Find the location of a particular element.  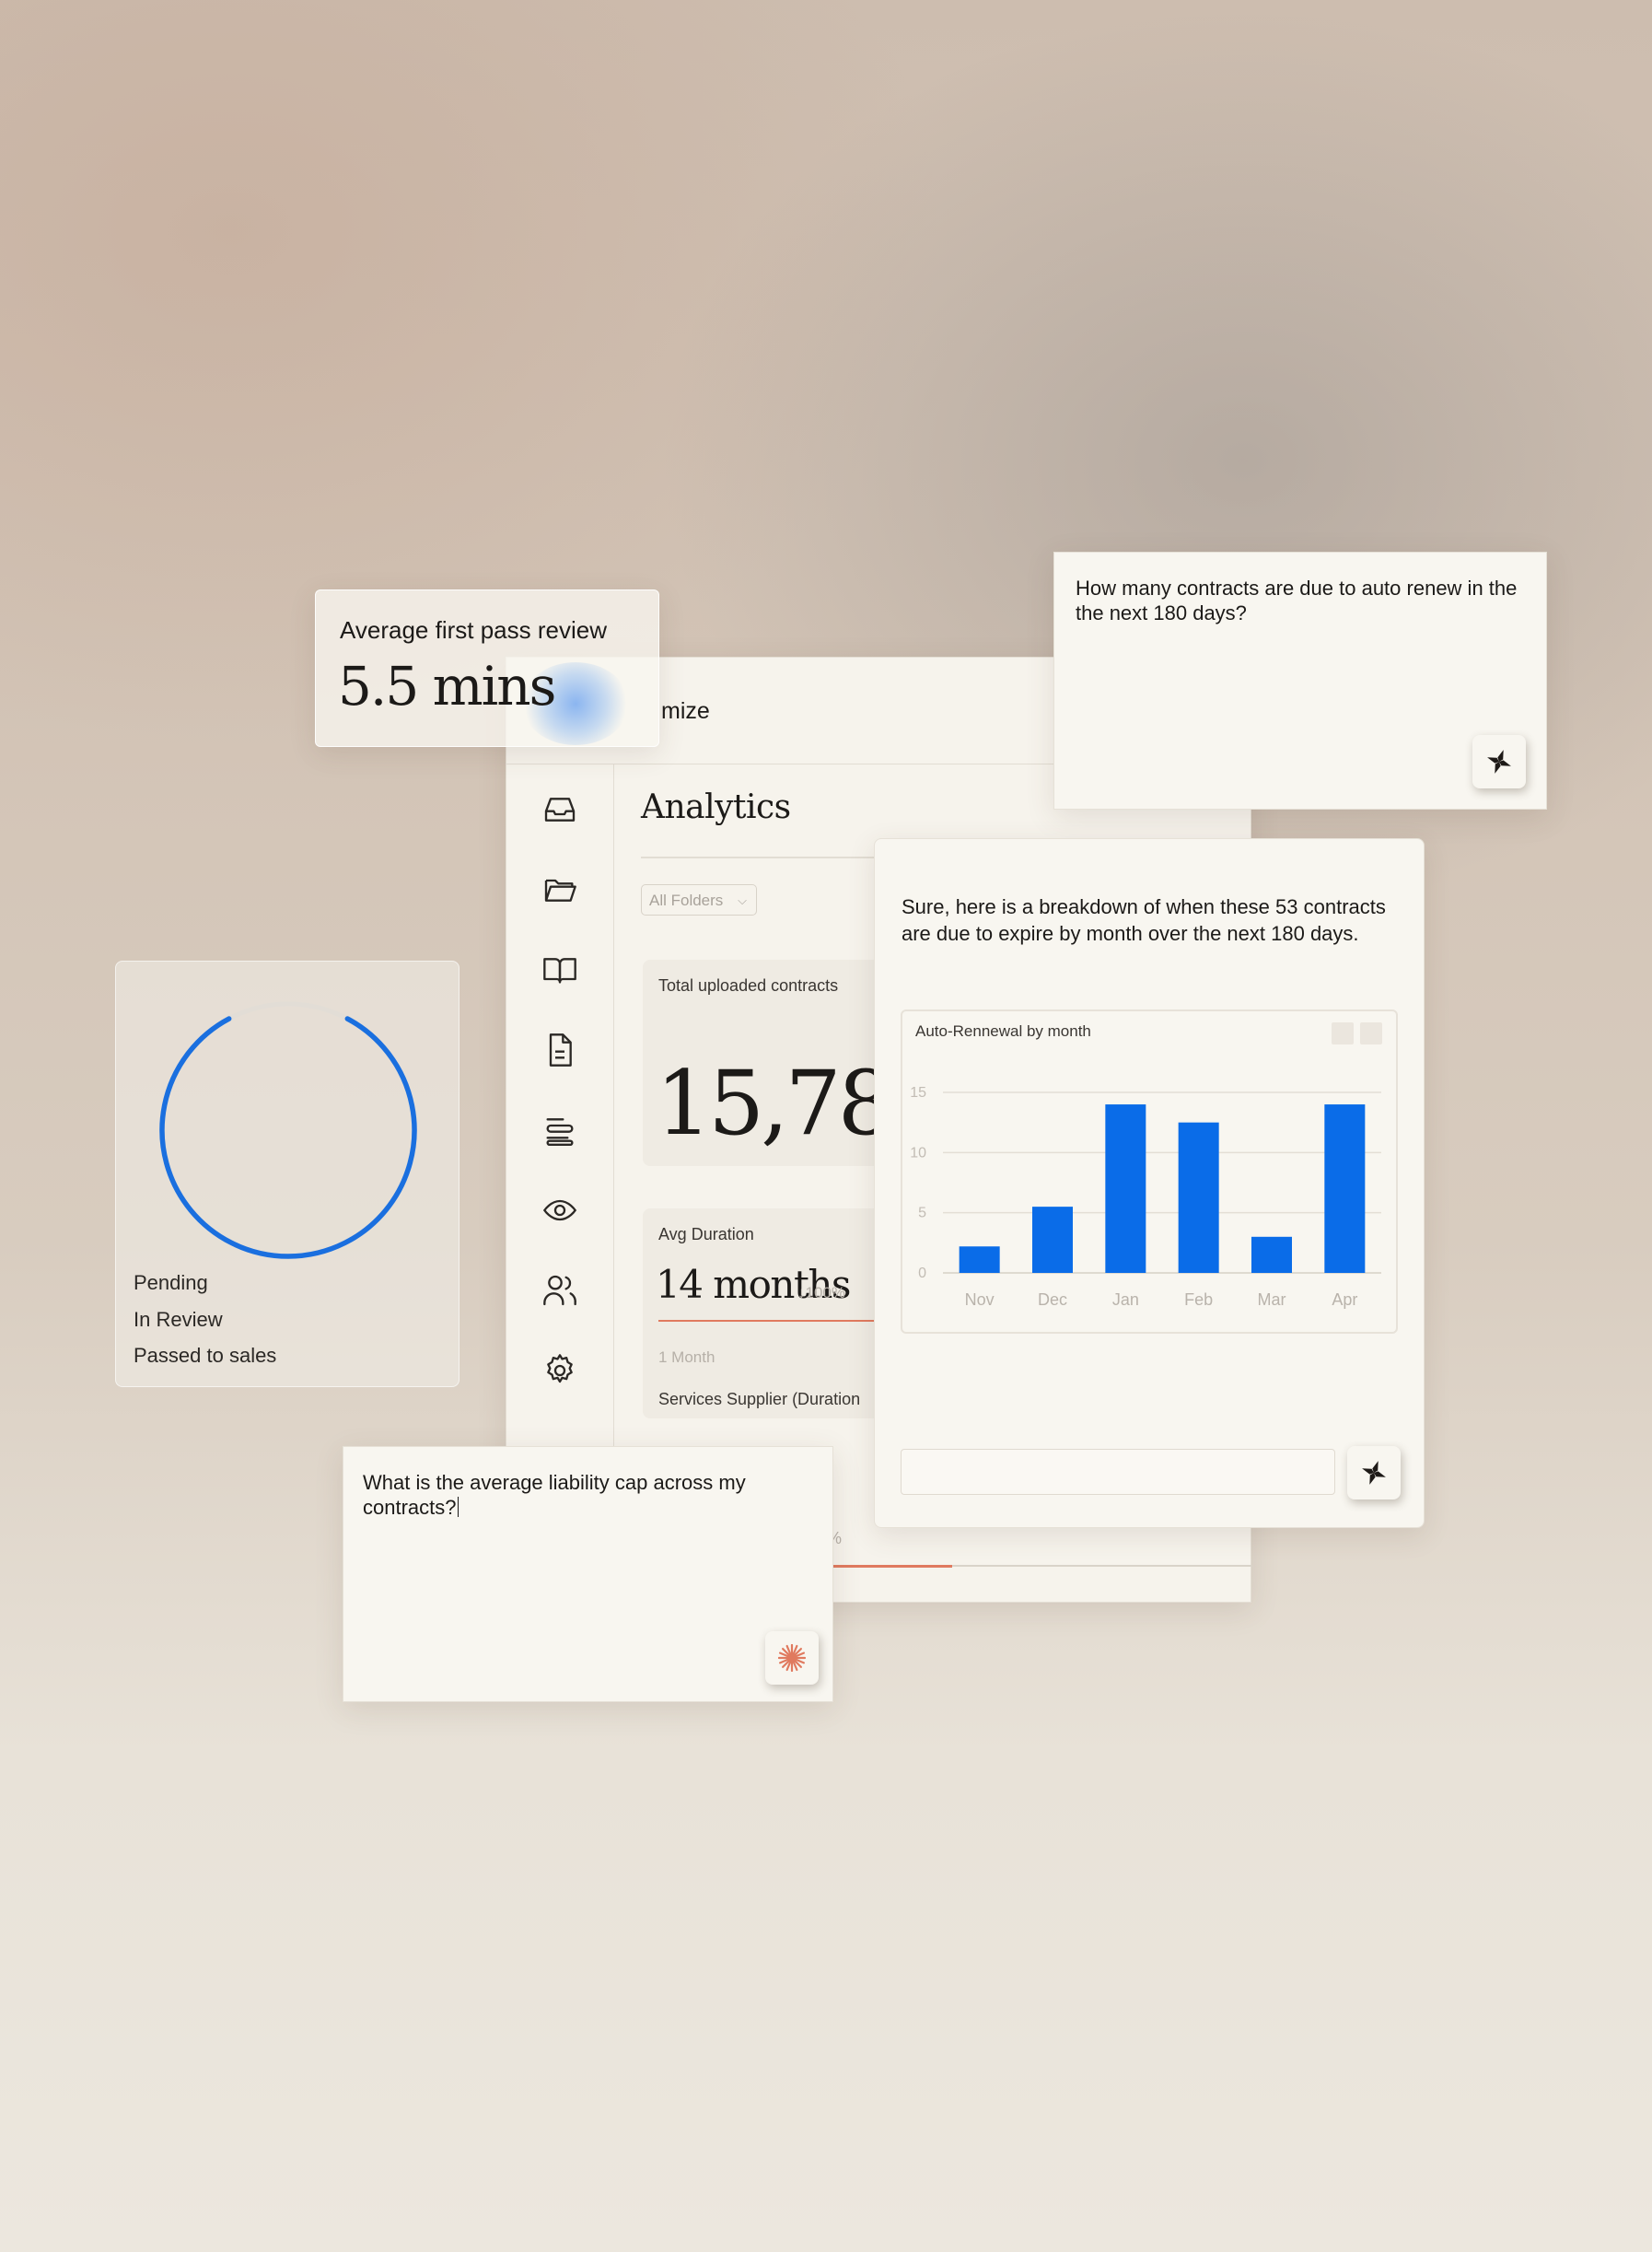

gear-icon is located at coordinates (559, 1370).